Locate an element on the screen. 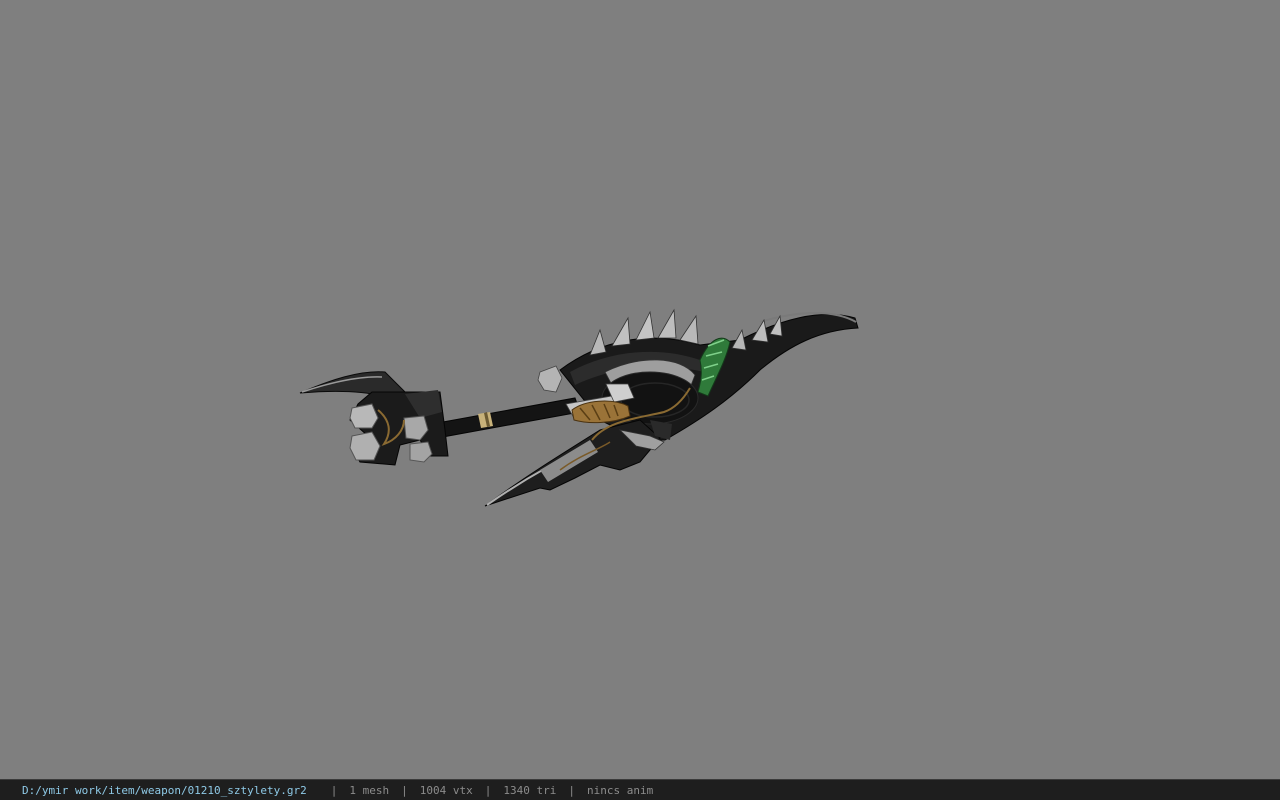  weapon-shaft is located at coordinates (506, 418).